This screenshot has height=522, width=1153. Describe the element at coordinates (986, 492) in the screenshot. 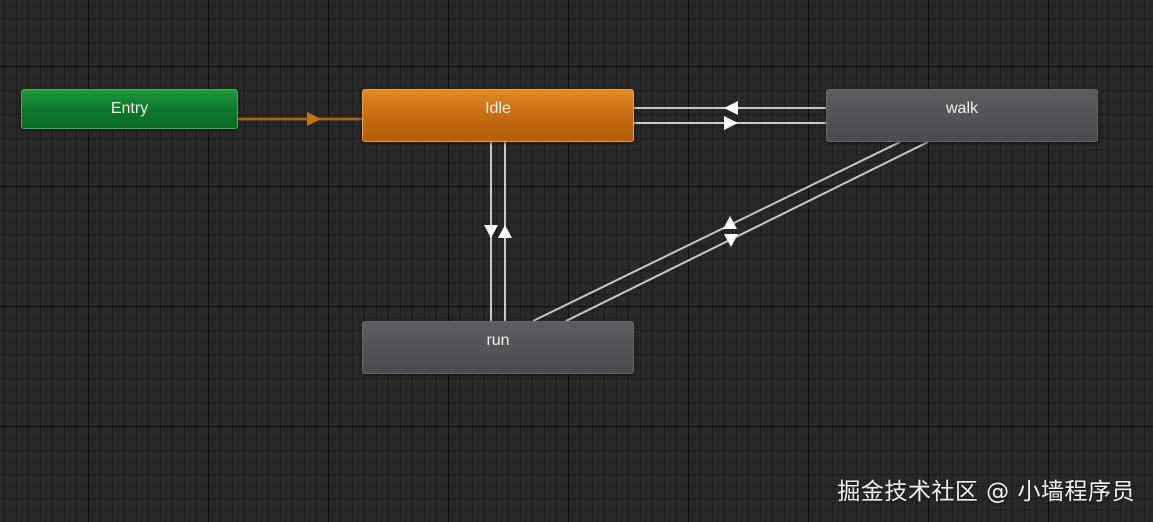

I see `watermark: 掘金技术社区 @ 小墙程序员` at that location.